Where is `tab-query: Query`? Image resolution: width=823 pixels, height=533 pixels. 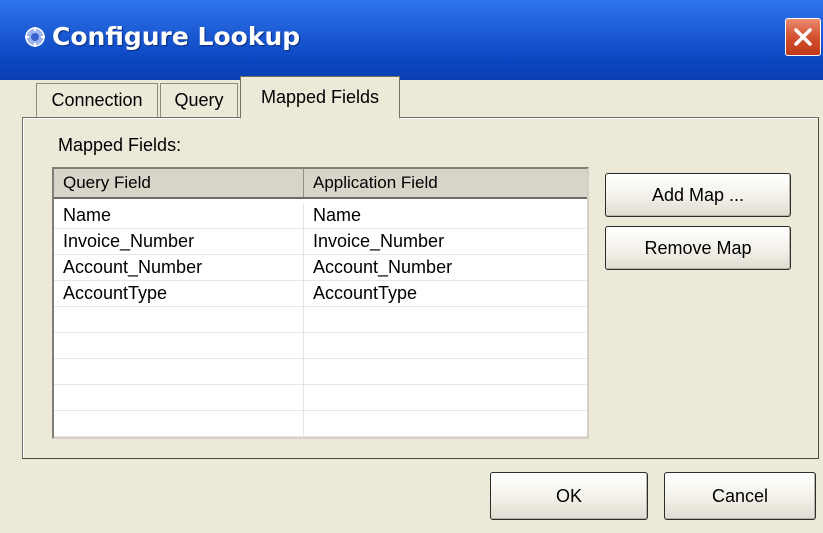 tab-query: Query is located at coordinates (199, 100).